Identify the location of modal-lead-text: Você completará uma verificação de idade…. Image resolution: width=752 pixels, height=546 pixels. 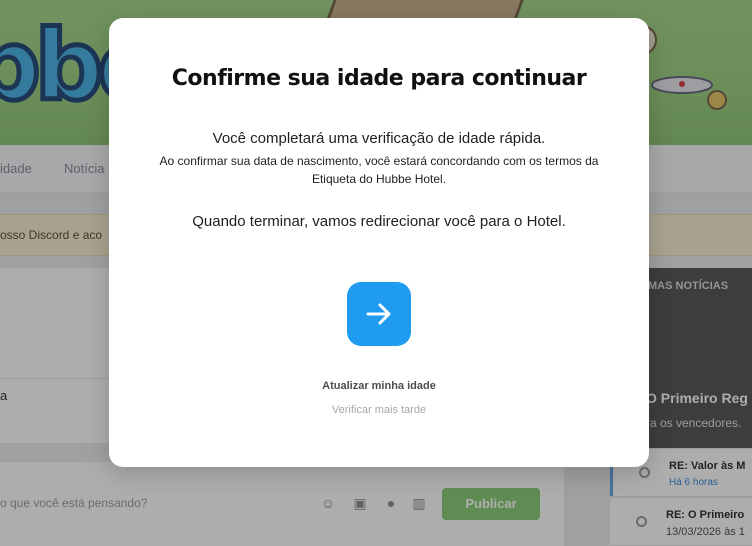
(379, 138).